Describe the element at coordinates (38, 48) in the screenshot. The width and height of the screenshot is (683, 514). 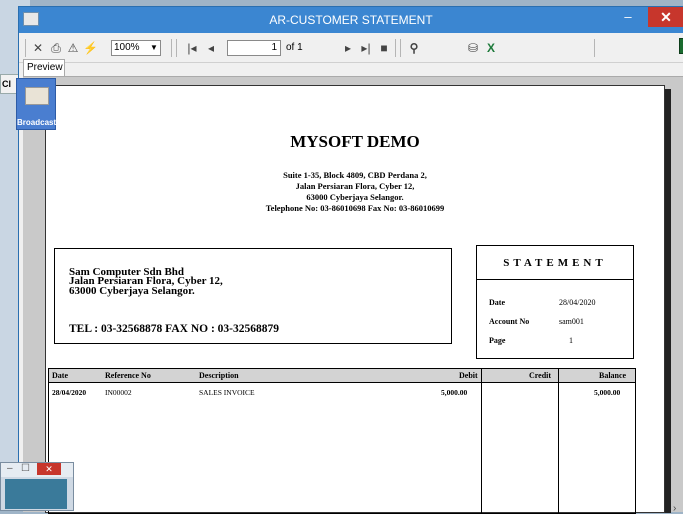
I see `close-report-icon: ✕` at that location.